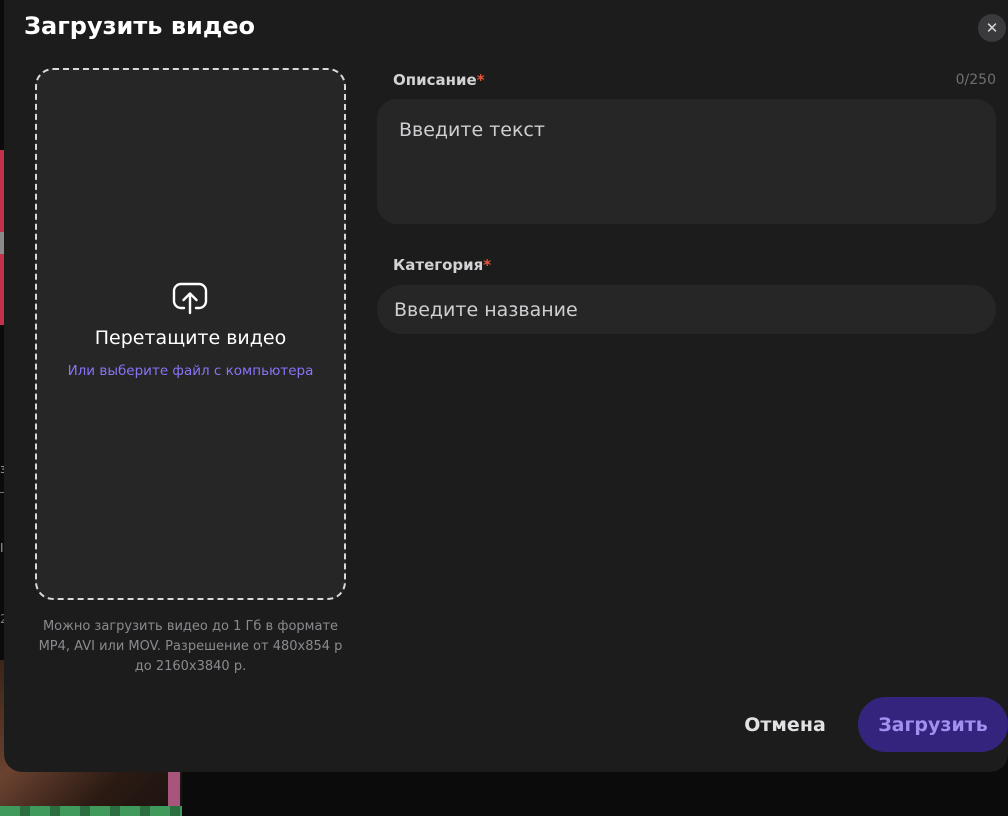  What do you see at coordinates (91, 811) in the screenshot?
I see `backdrop-photo-strip` at bounding box center [91, 811].